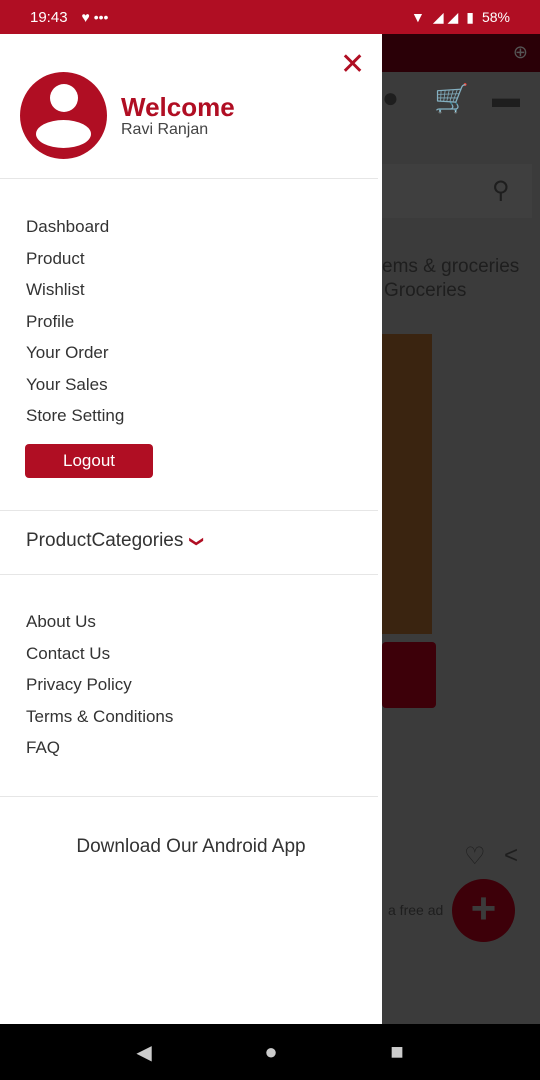 Image resolution: width=540 pixels, height=1080 pixels. What do you see at coordinates (63, 115) in the screenshot?
I see `avatar` at bounding box center [63, 115].